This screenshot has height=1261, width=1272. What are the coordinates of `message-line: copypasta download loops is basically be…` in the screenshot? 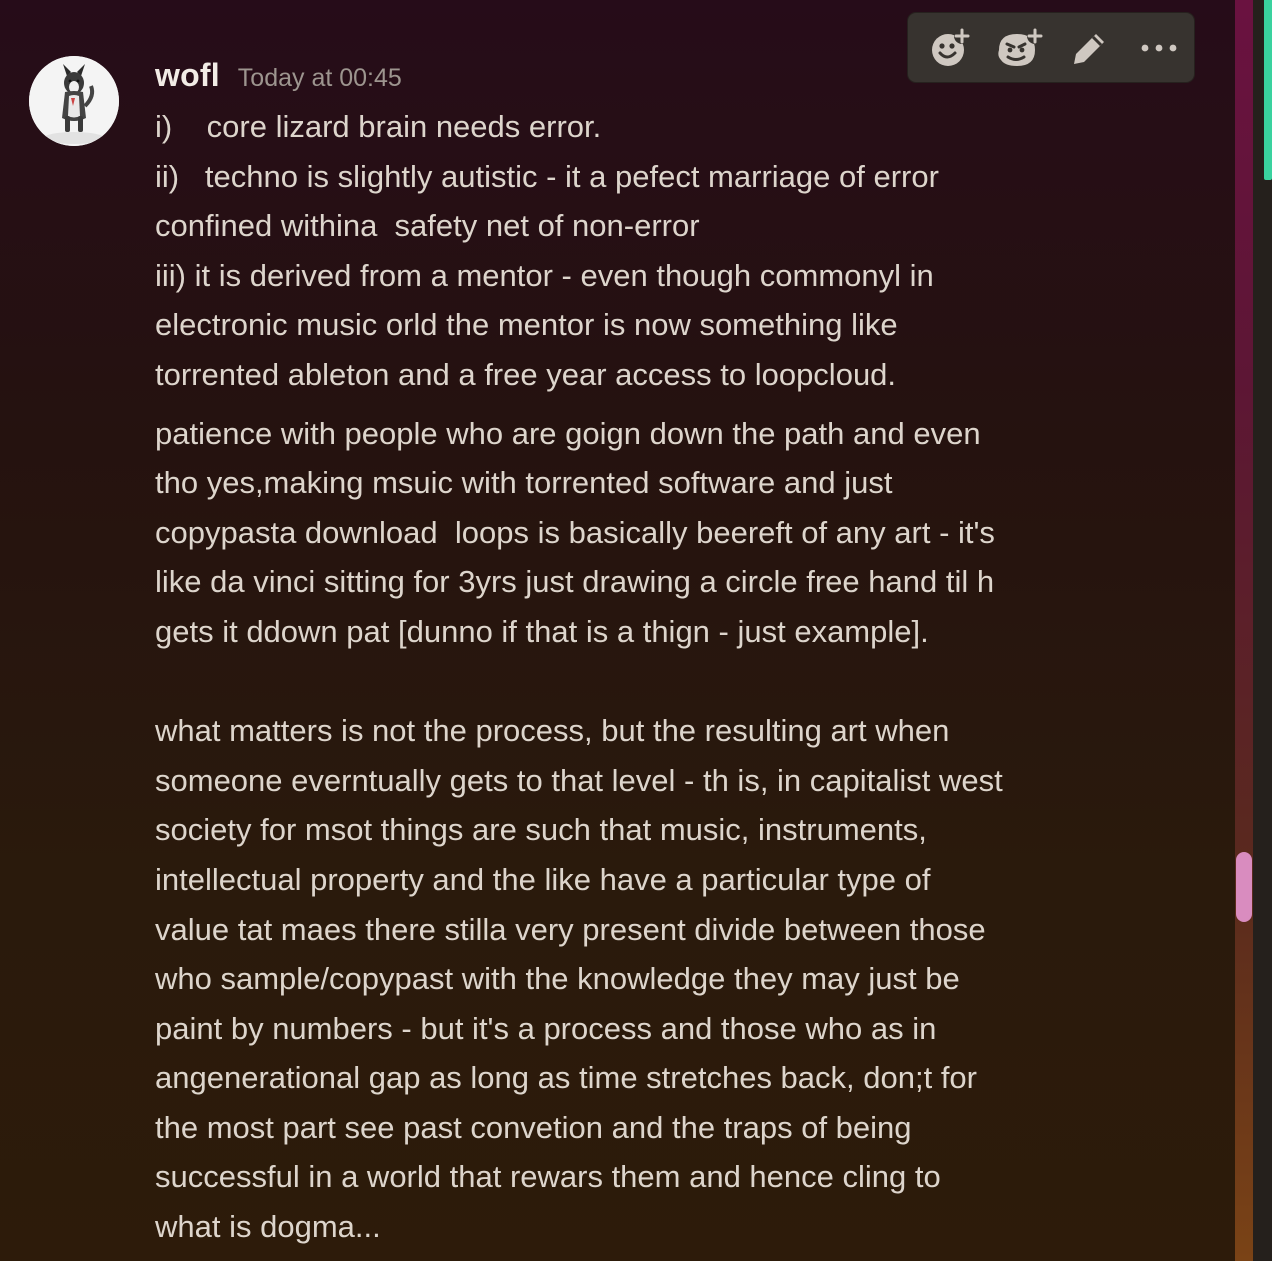 It's located at (575, 532).